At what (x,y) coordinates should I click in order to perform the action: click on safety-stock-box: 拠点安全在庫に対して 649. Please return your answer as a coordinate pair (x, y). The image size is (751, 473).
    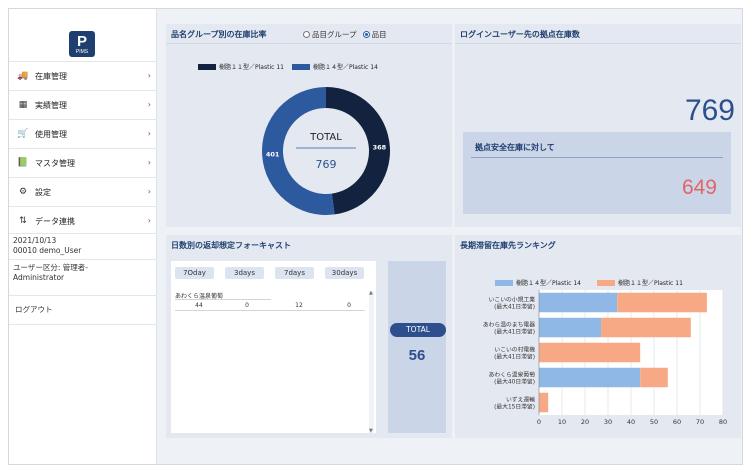
    Looking at the image, I should click on (597, 173).